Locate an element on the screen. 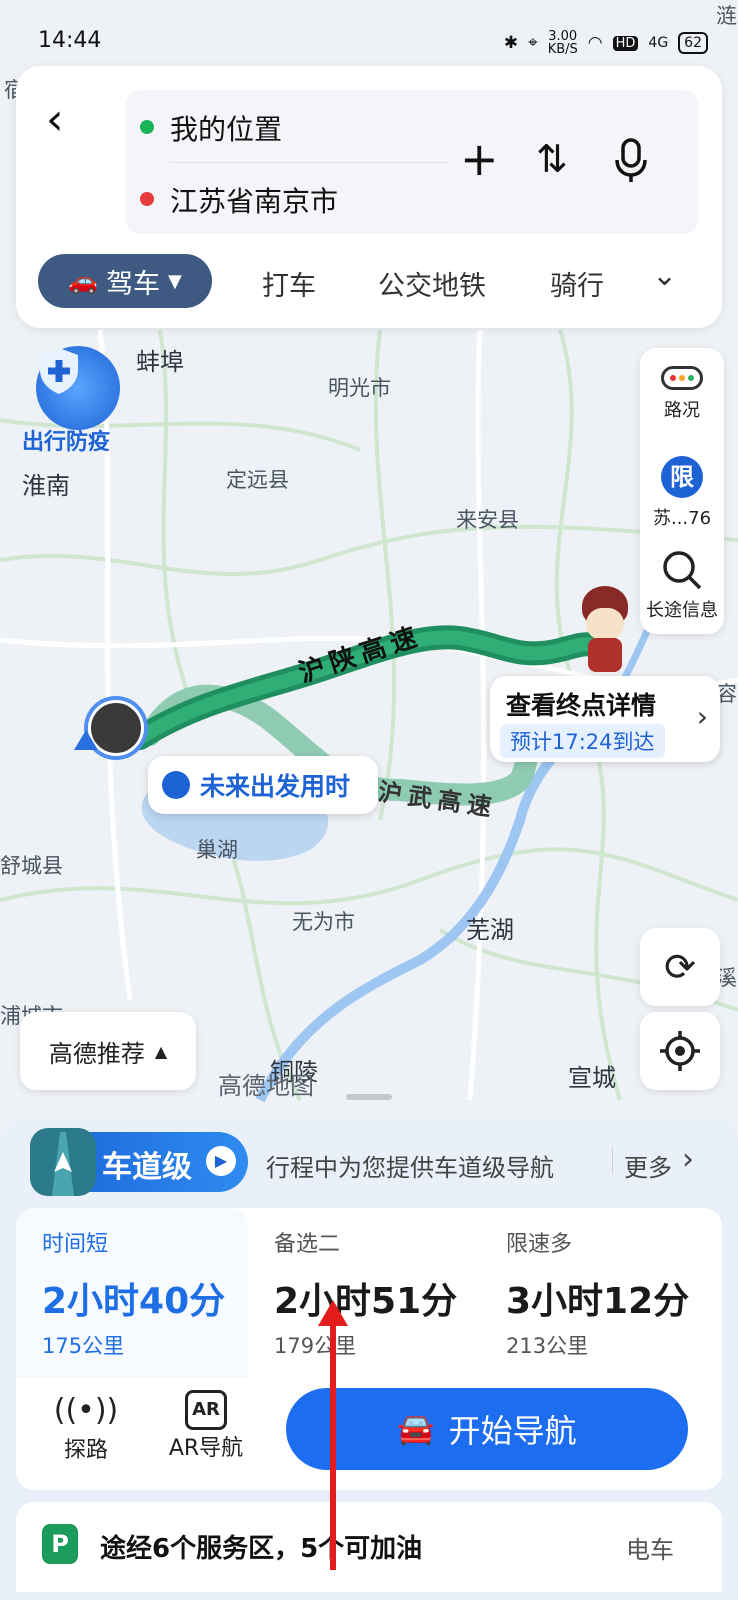 The width and height of the screenshot is (738, 1600). future-depart-button: 未来出发用时 is located at coordinates (263, 785).